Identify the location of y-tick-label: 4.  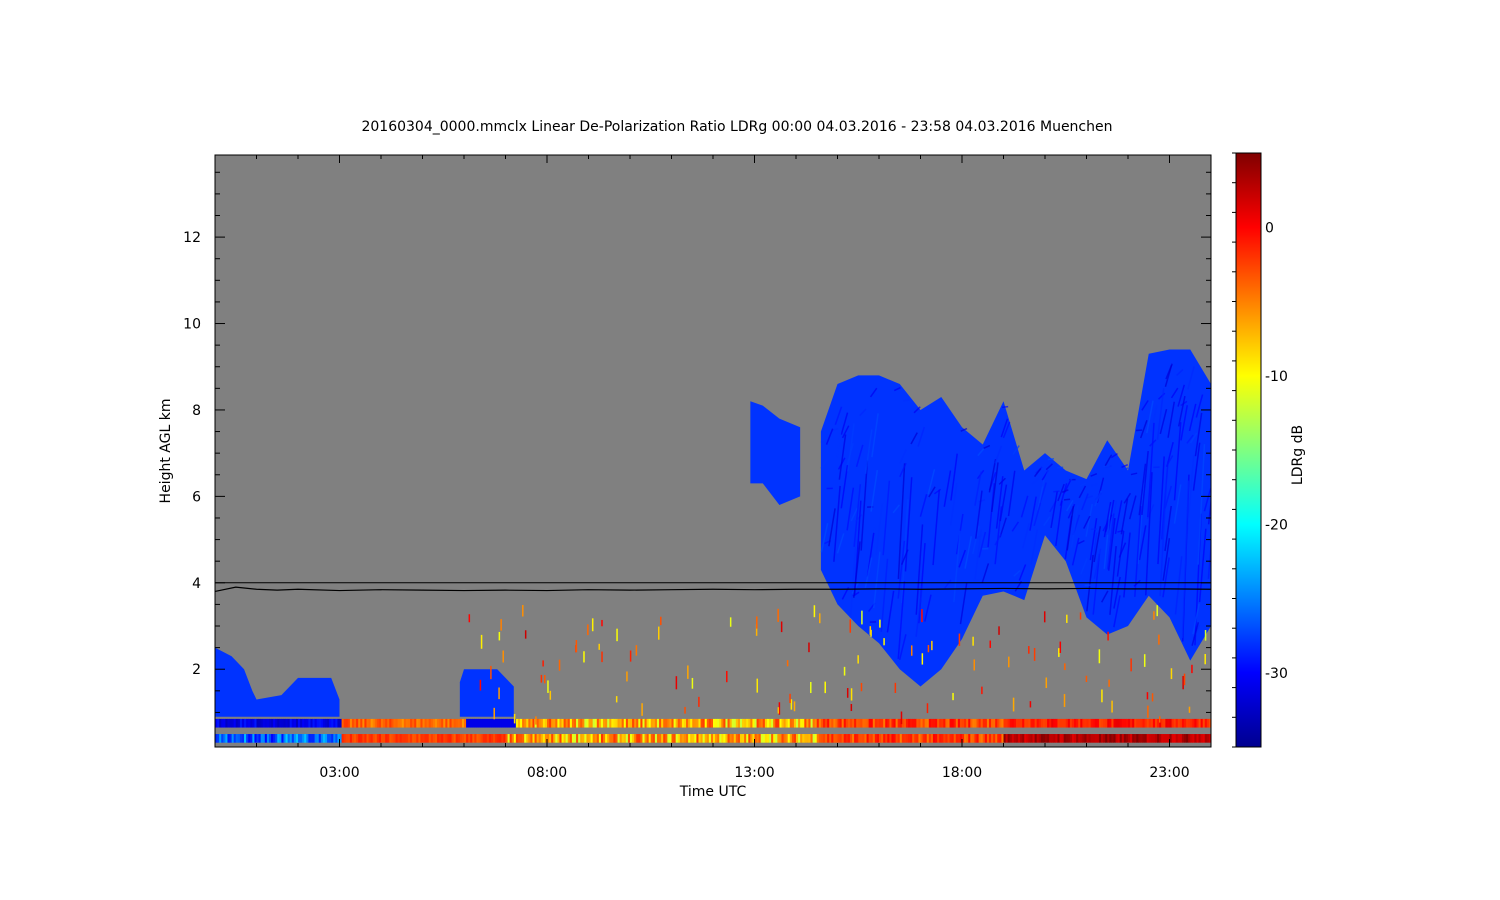
(196, 584).